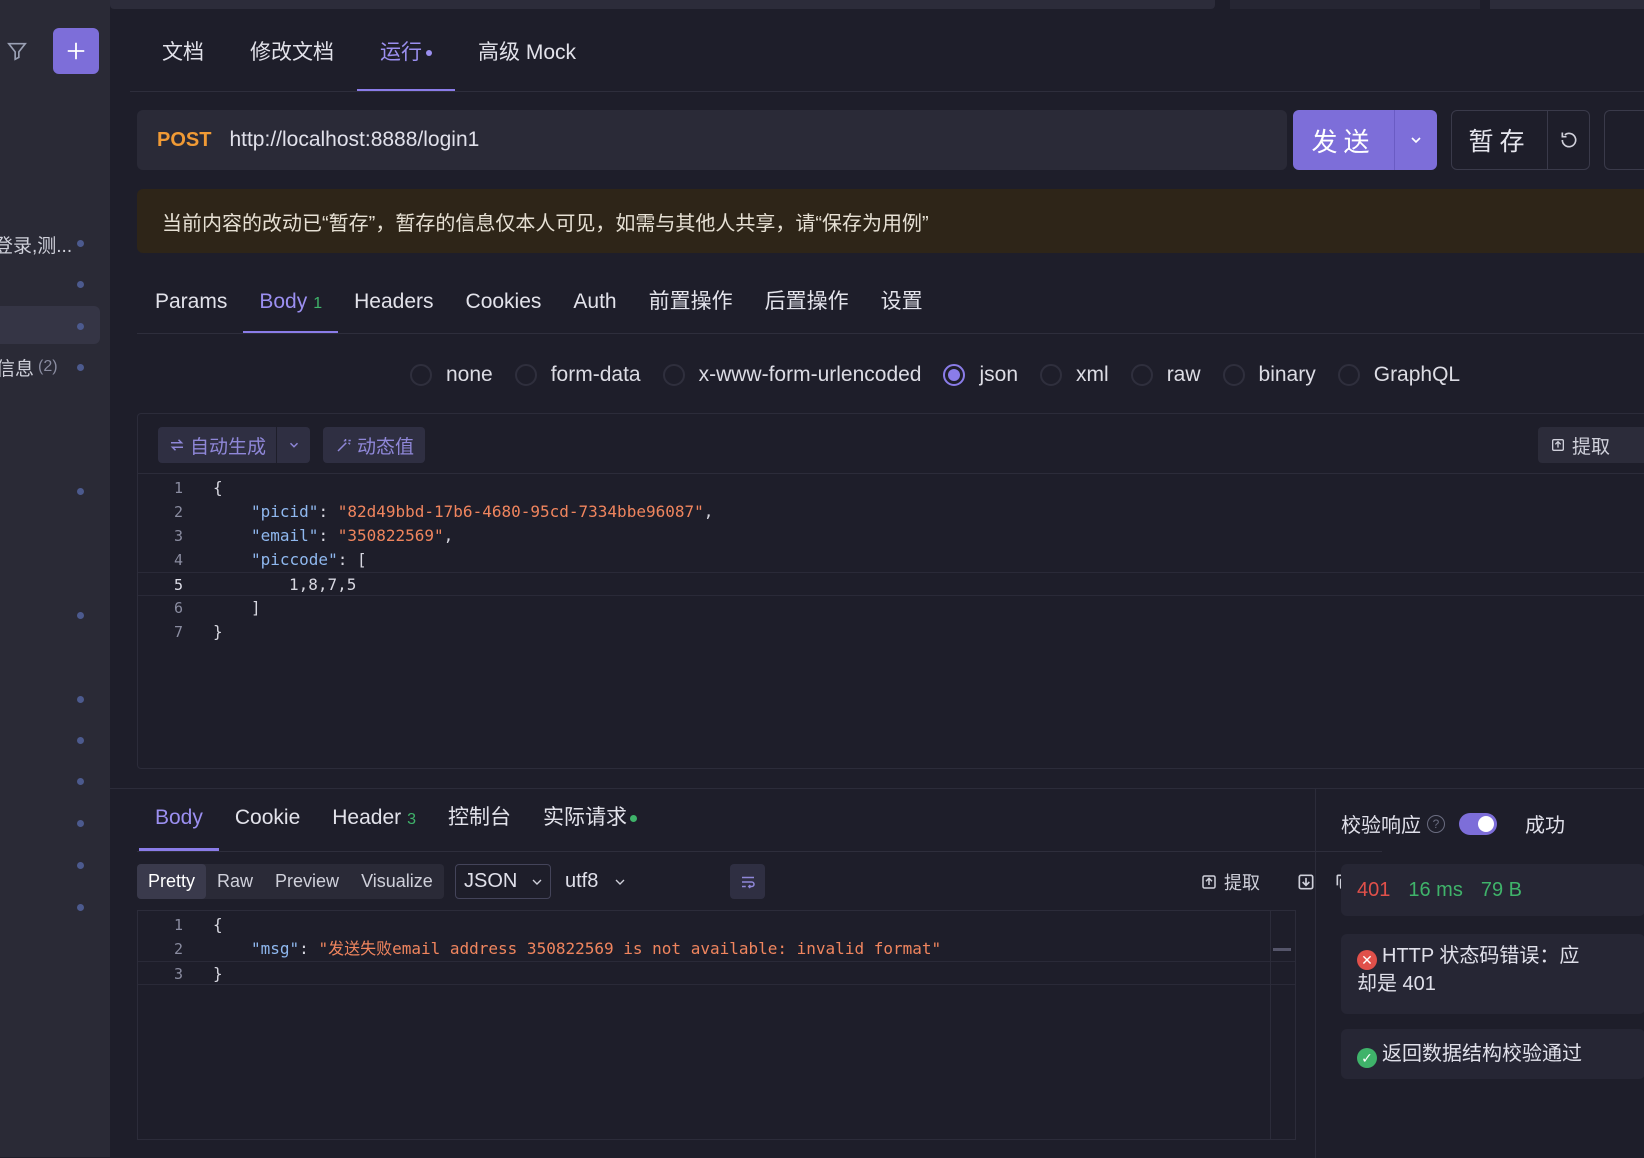 This screenshot has width=1644, height=1158. I want to click on radio-binary: binary, so click(1269, 375).